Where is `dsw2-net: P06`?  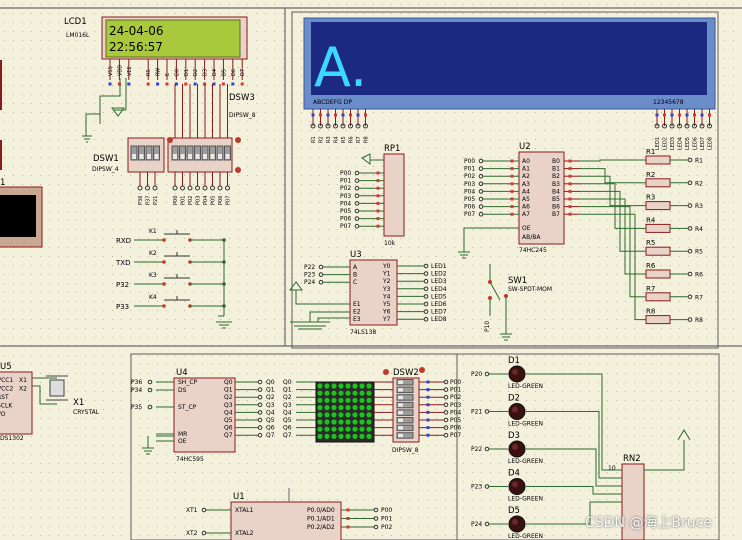
dsw2-net: P06 is located at coordinates (455, 428).